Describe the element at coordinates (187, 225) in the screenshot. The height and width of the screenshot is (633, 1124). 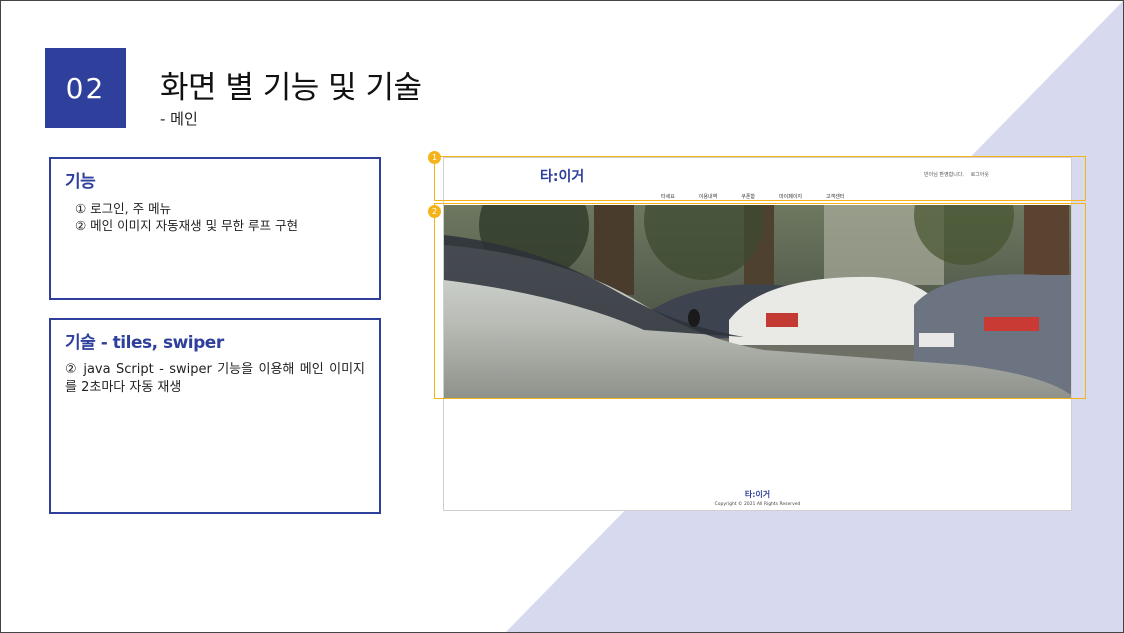
I see `feature-item: ② 메인 이미지 자동재생 및 무한 루프 구현` at that location.